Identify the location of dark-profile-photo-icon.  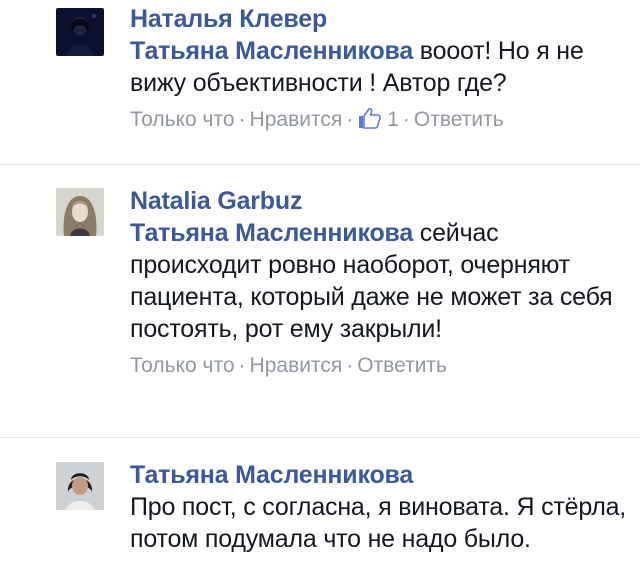
(80, 32).